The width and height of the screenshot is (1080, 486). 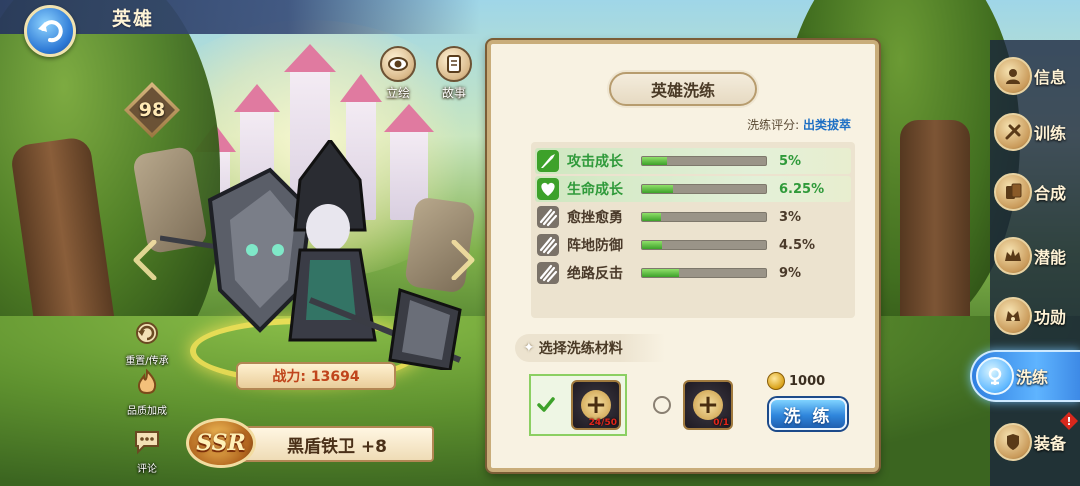 What do you see at coordinates (397, 93) in the screenshot?
I see `portrait-label: 立绘` at bounding box center [397, 93].